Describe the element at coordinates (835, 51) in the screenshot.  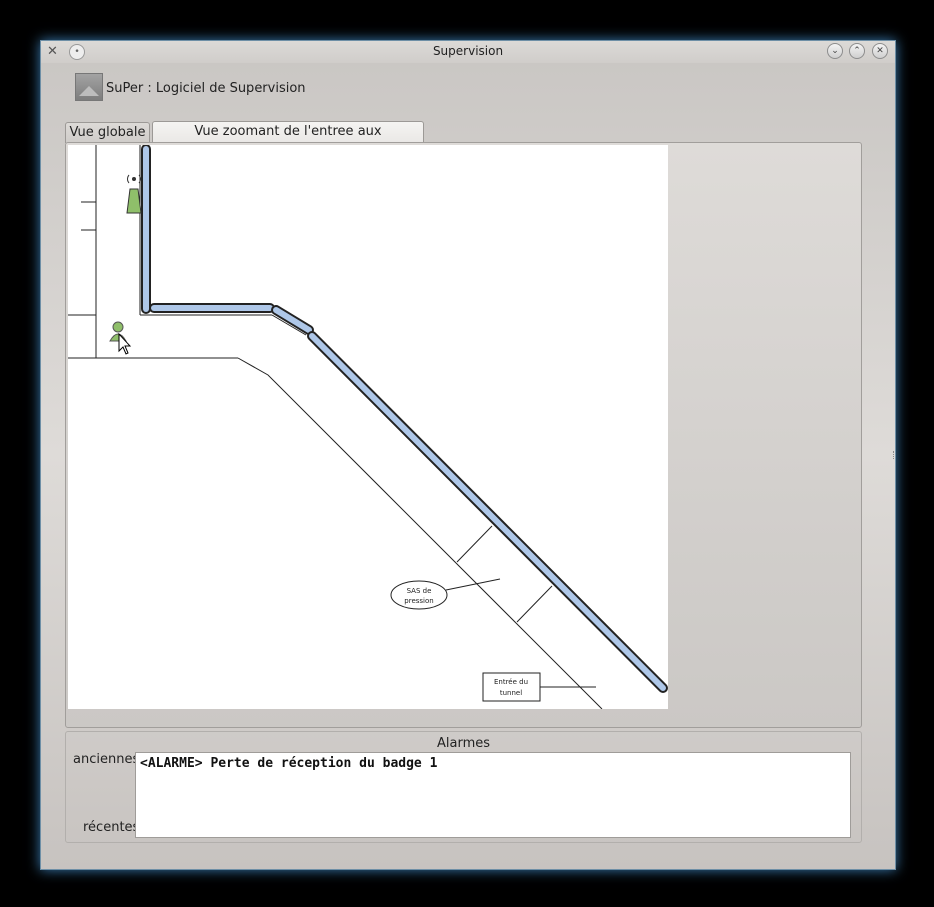
I see `minimize-button: ⌄` at that location.